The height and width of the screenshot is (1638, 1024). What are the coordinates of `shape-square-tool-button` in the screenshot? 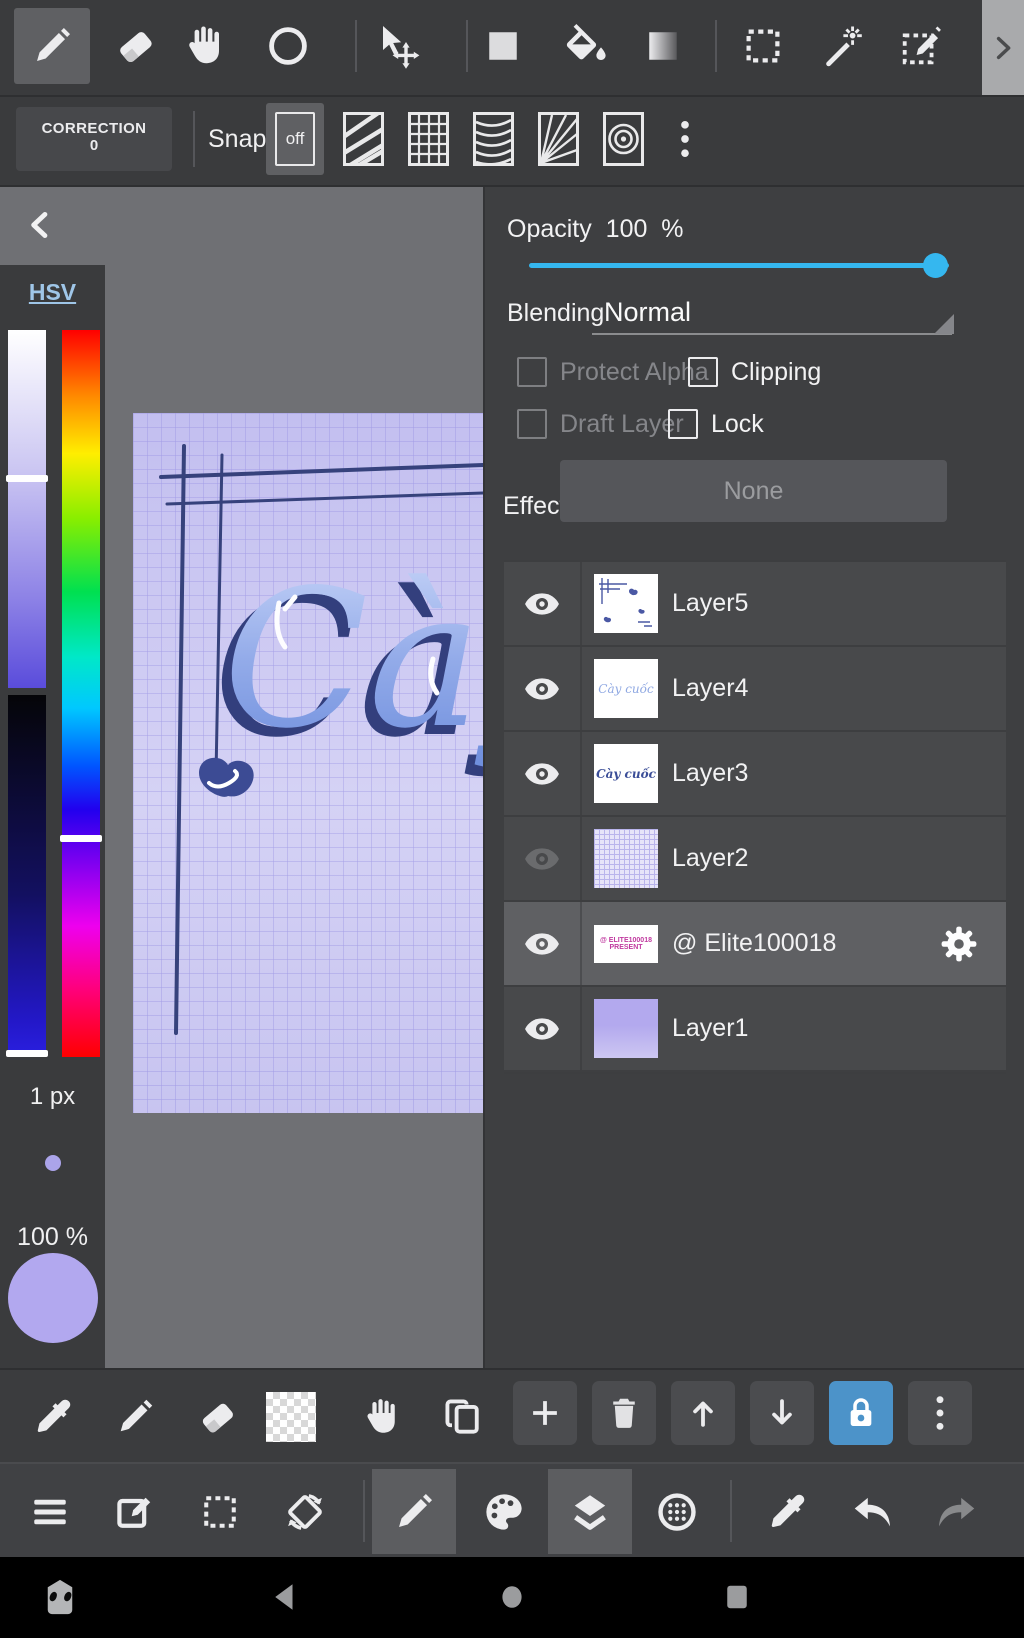 It's located at (503, 46).